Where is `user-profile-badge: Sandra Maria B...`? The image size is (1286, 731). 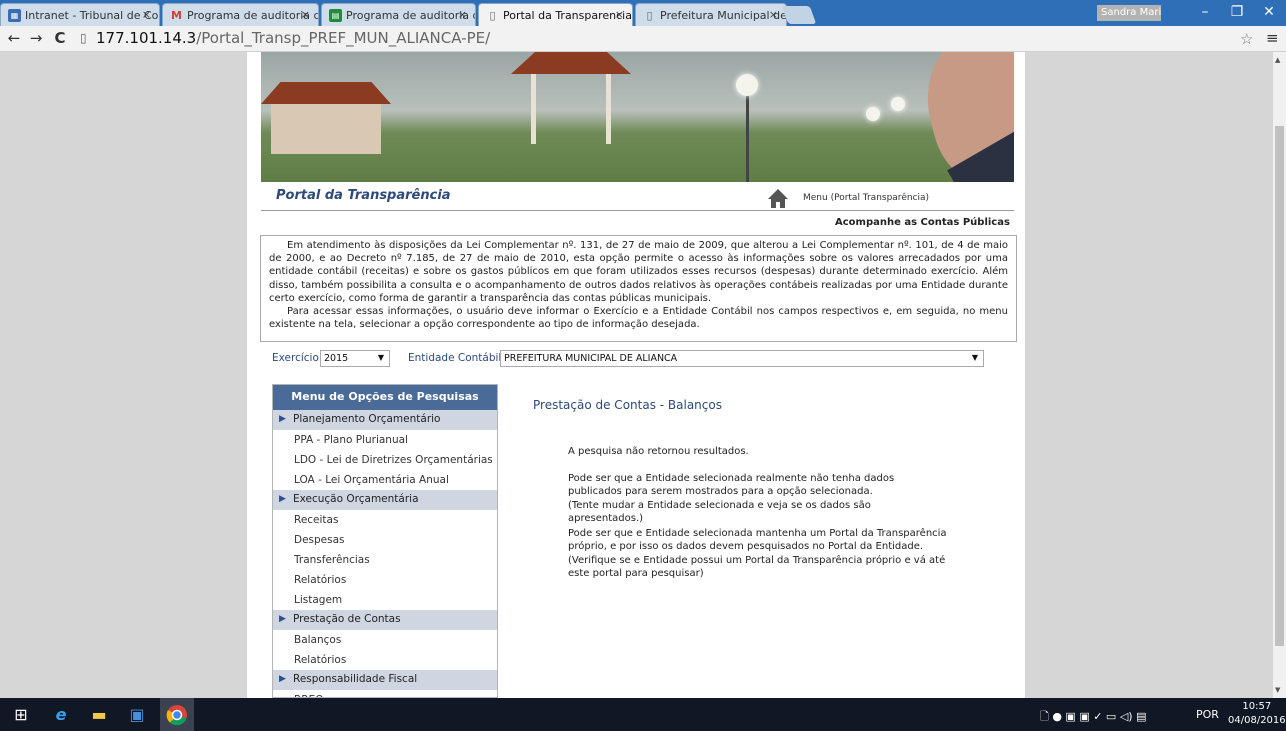 user-profile-badge: Sandra Maria B... is located at coordinates (1129, 13).